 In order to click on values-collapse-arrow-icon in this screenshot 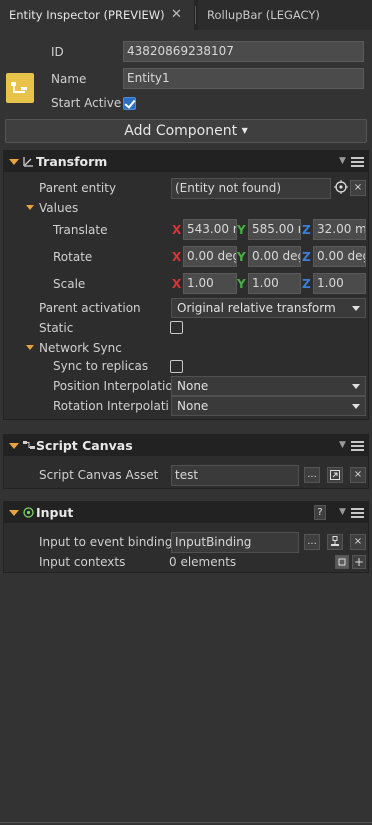, I will do `click(30, 207)`.